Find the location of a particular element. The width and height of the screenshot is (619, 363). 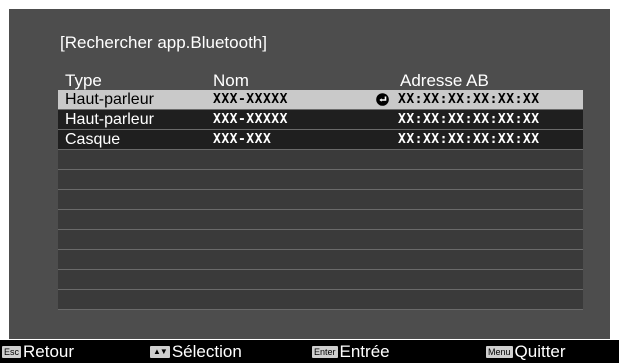

enter-hint: Enter Entrée is located at coordinates (351, 352).